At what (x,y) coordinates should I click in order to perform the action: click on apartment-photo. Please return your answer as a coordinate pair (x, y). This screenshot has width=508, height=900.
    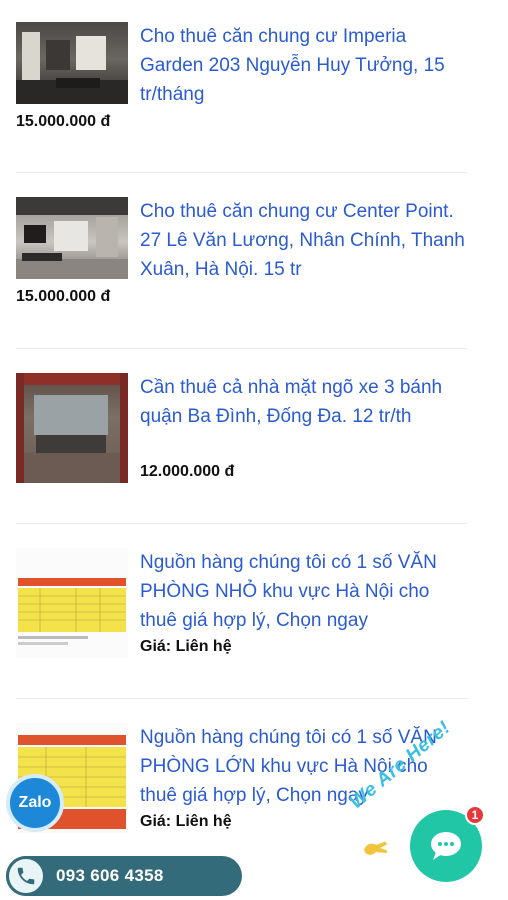
    Looking at the image, I should click on (72, 238).